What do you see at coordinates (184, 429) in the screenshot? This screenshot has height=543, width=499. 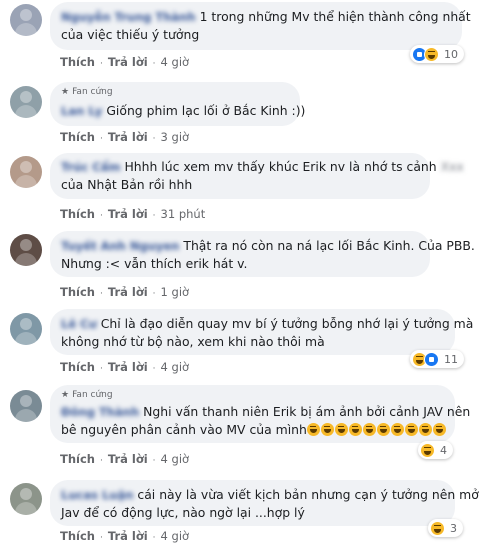 I see `comment-text-line-2: bê nguyên phân cảnh vào MV của mình` at bounding box center [184, 429].